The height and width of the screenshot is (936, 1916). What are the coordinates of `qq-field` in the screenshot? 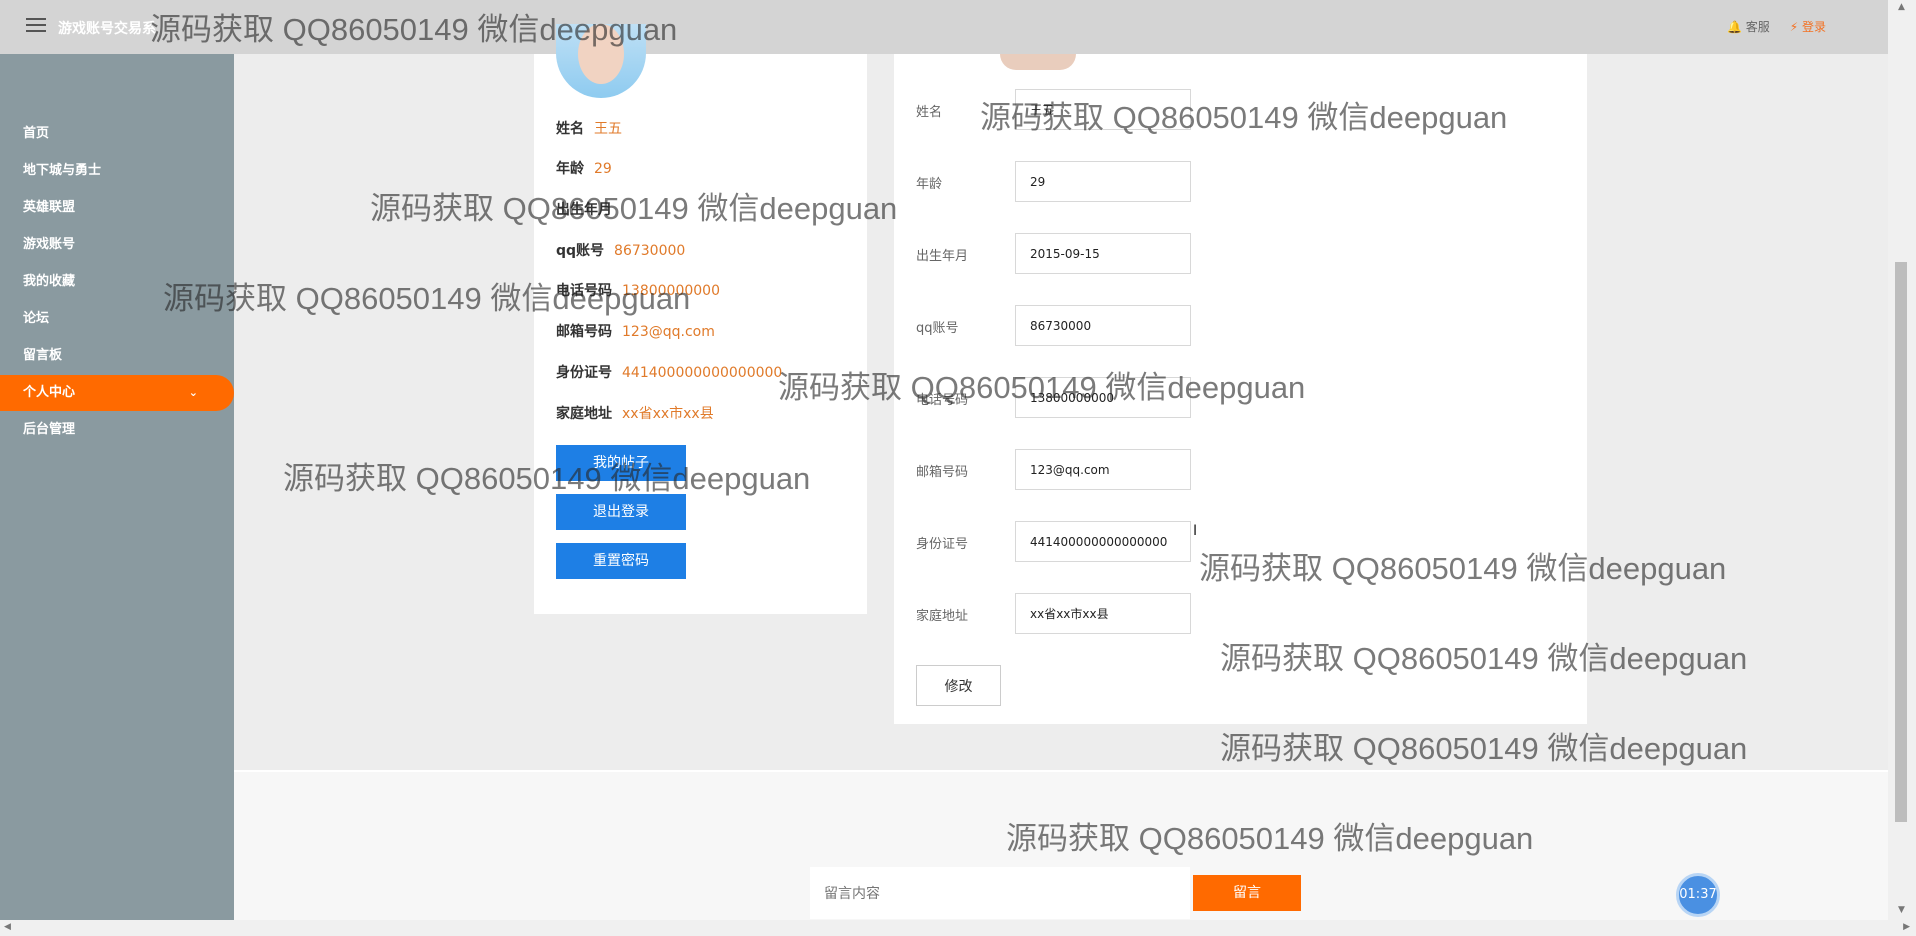 It's located at (1103, 325).